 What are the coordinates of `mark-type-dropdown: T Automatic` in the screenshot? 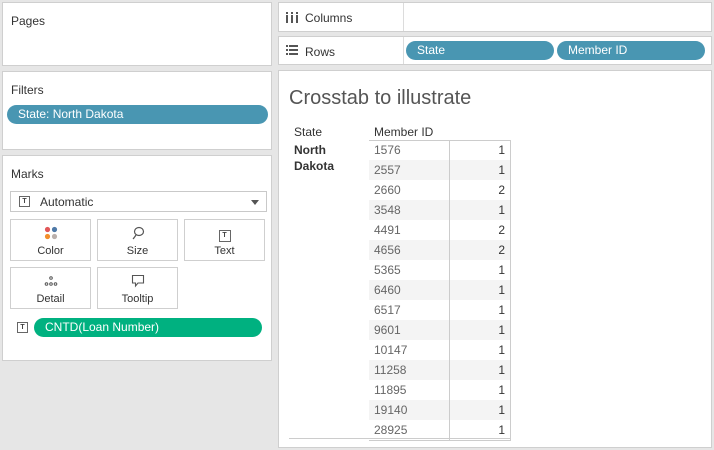 It's located at (138, 201).